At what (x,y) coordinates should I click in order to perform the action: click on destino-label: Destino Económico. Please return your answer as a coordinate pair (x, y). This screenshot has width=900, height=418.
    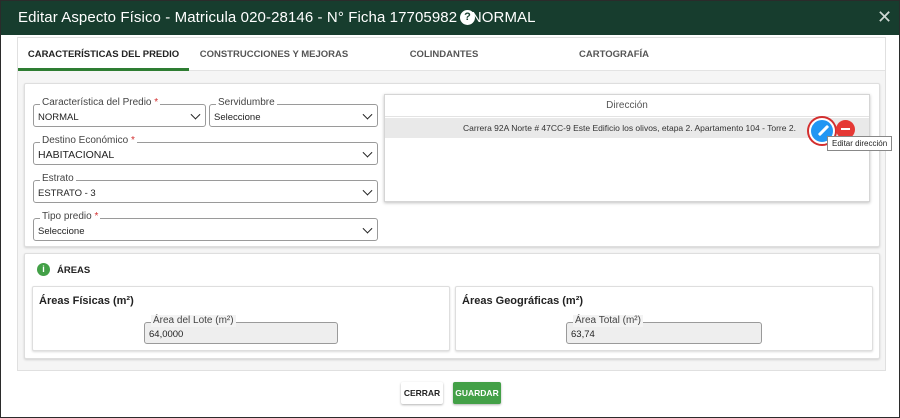
    Looking at the image, I should click on (85, 140).